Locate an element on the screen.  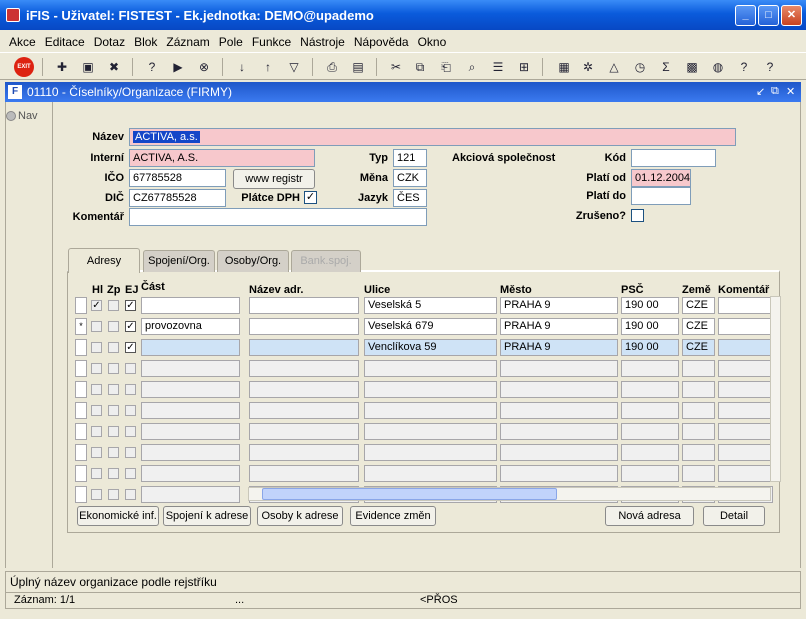
excel-icon: ▩ is located at coordinates (692, 67).